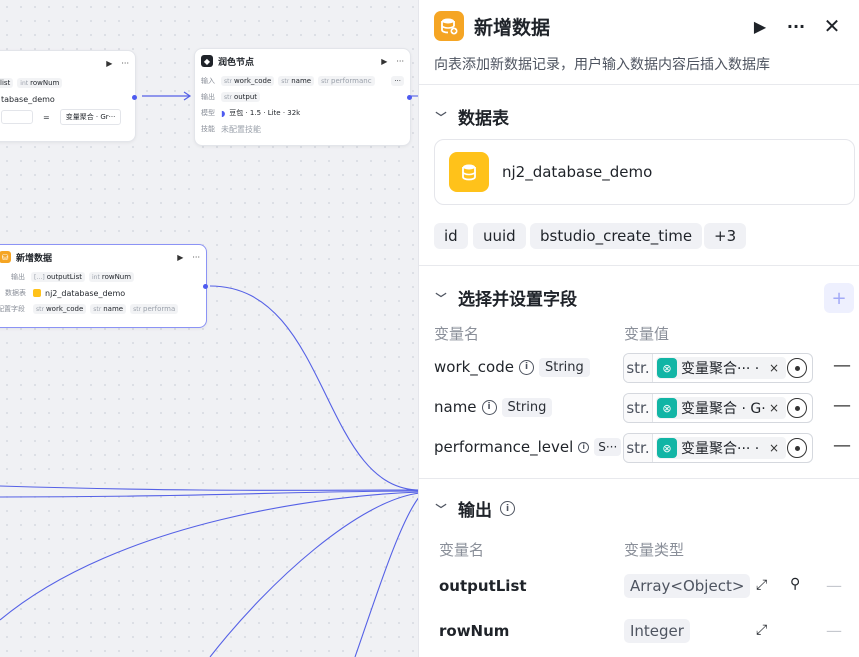  Describe the element at coordinates (528, 447) in the screenshot. I see `field-row: performance_level i S···` at that location.